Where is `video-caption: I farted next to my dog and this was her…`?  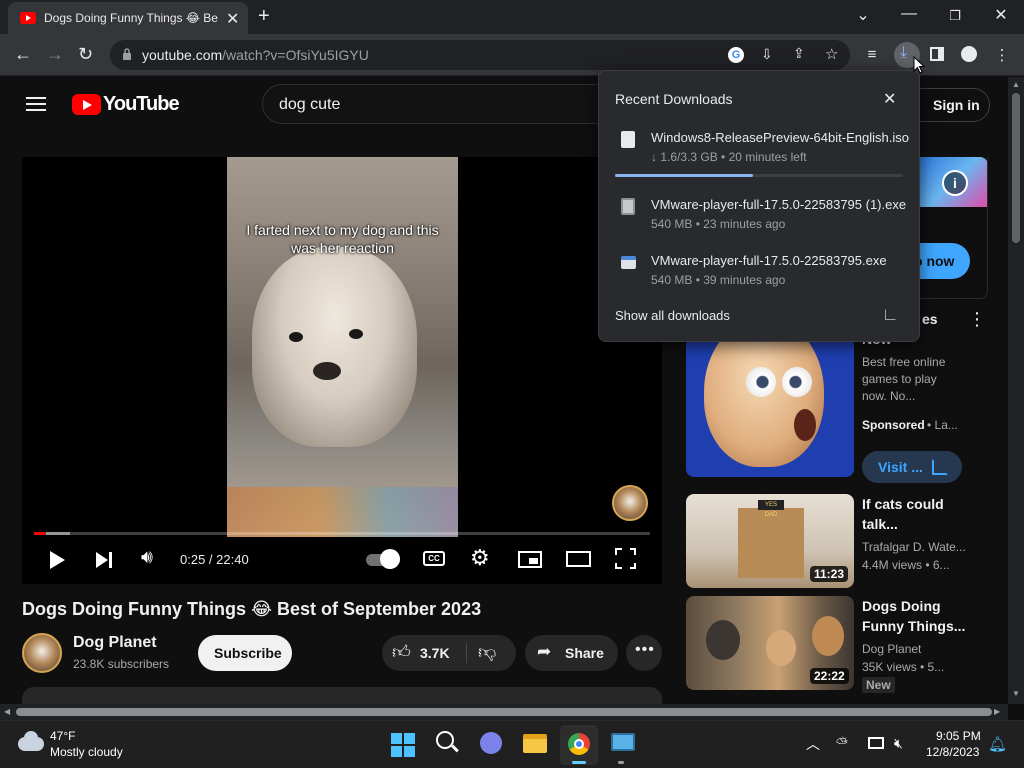 video-caption: I farted next to my dog and this was her… is located at coordinates (342, 239).